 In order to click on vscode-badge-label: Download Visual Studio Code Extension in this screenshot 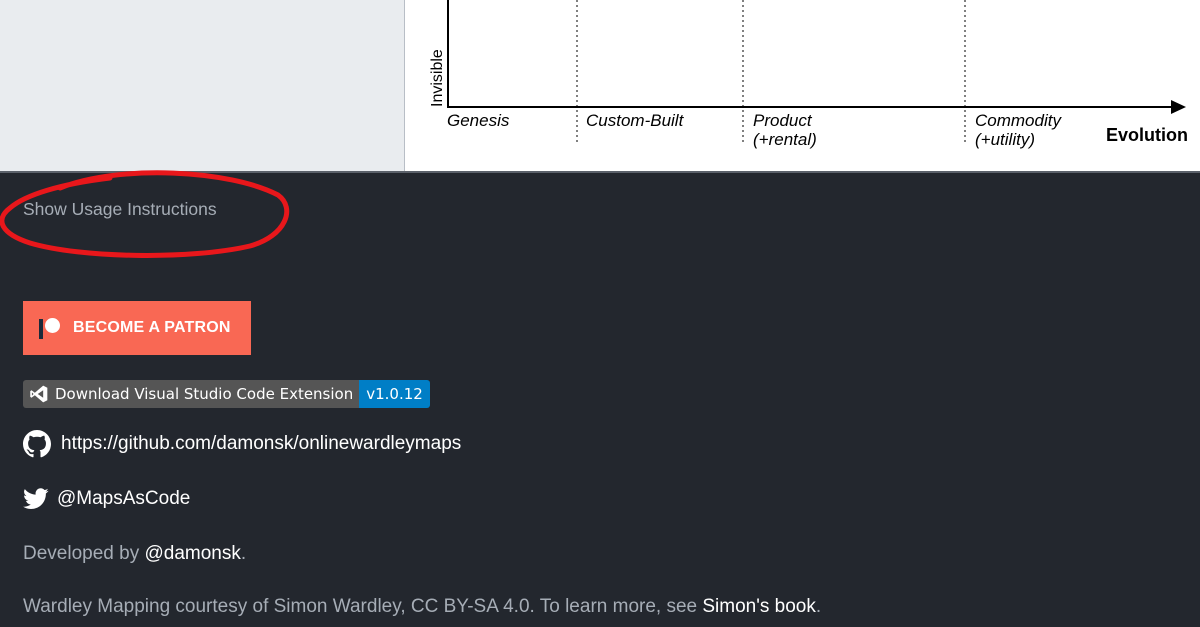, I will do `click(204, 394)`.